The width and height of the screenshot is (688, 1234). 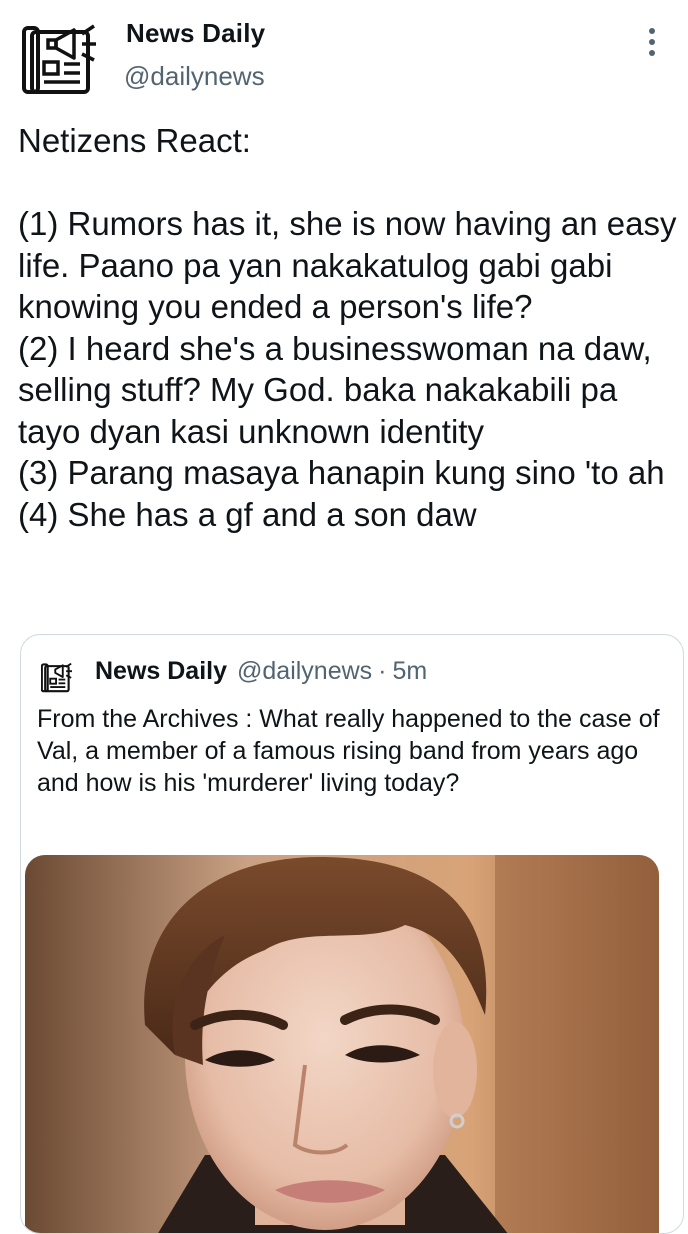 I want to click on quoted-author-name: News Daily, so click(x=161, y=671).